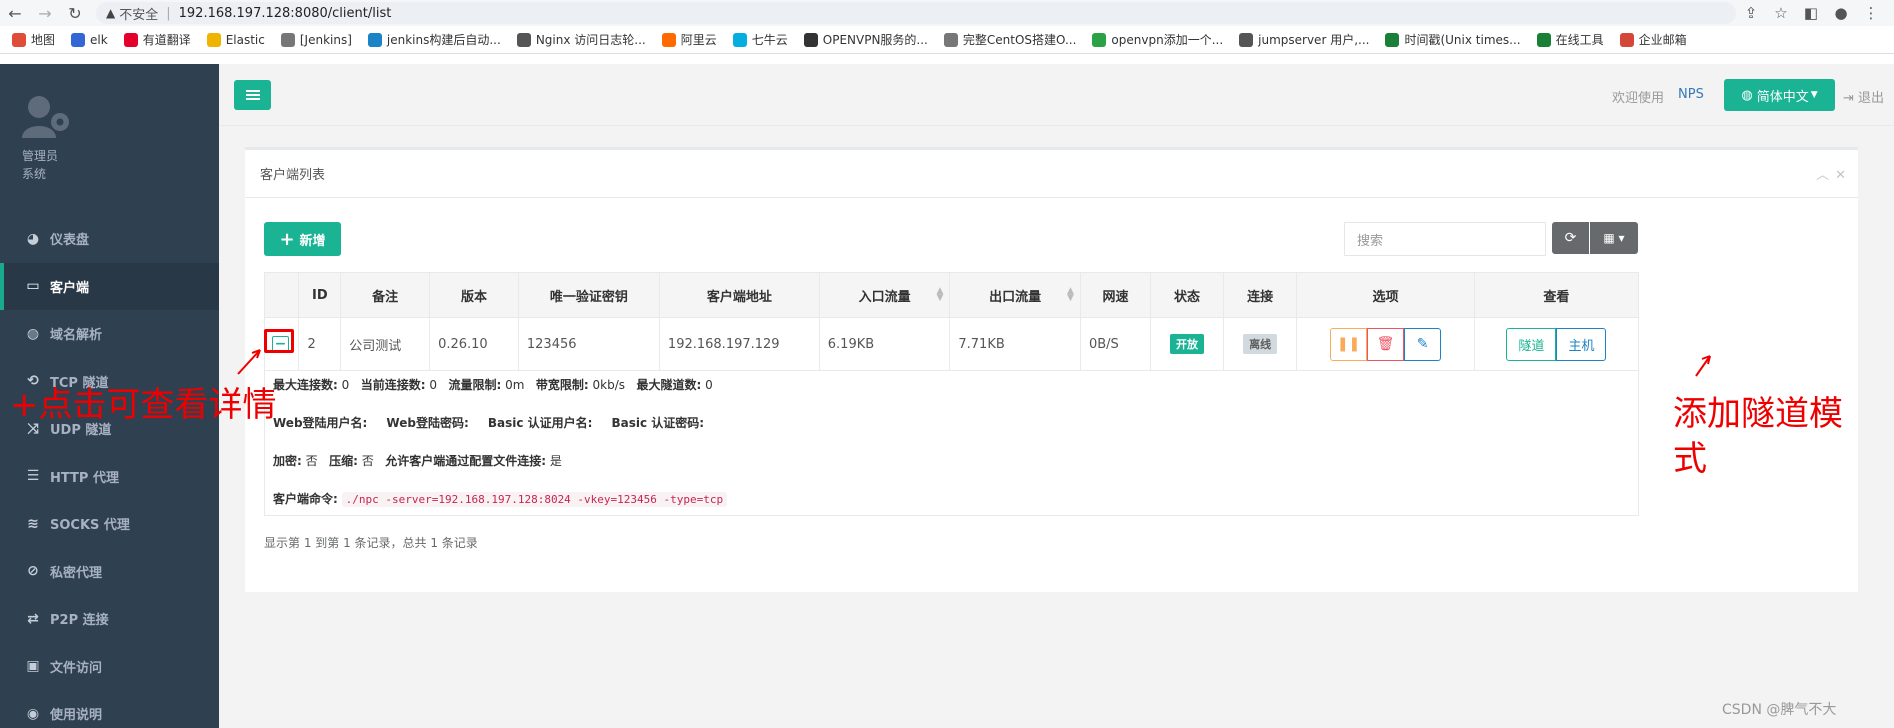 Image resolution: width=1894 pixels, height=728 pixels. What do you see at coordinates (75, 13) in the screenshot?
I see `reload-icon: ↻` at bounding box center [75, 13].